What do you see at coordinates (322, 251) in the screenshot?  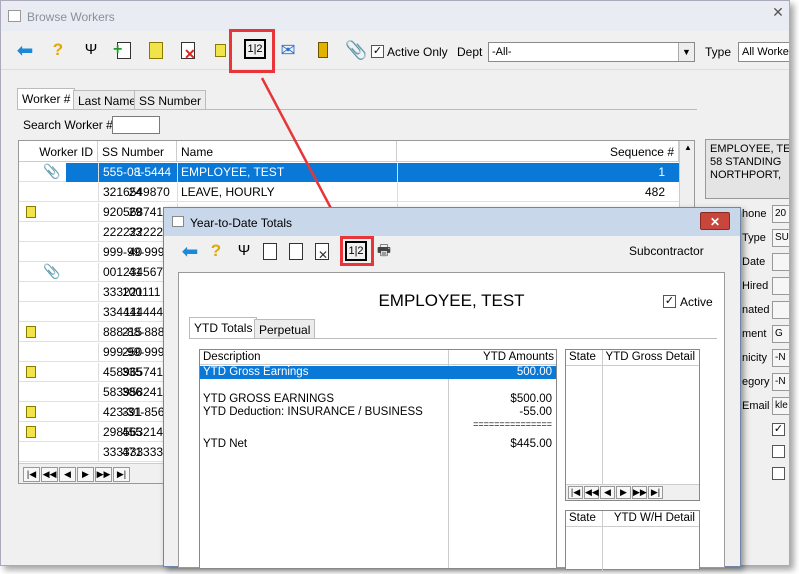 I see `delete-icon: ✕` at bounding box center [322, 251].